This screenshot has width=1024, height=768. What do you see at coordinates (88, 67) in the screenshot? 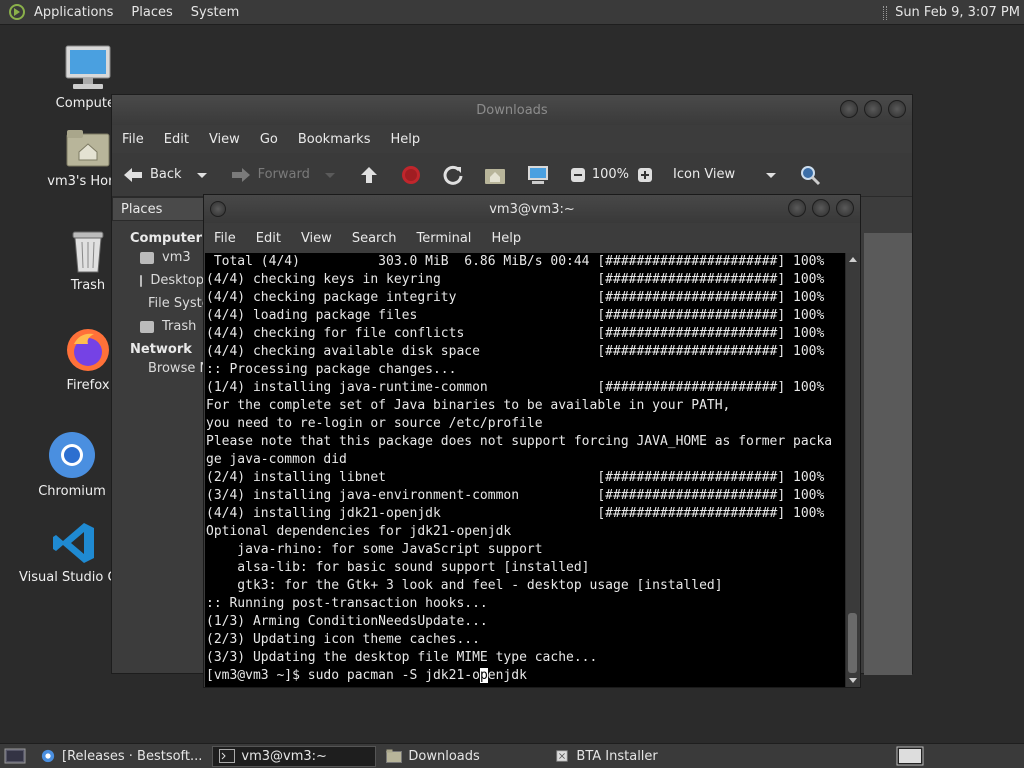
I see `computer-icon` at bounding box center [88, 67].